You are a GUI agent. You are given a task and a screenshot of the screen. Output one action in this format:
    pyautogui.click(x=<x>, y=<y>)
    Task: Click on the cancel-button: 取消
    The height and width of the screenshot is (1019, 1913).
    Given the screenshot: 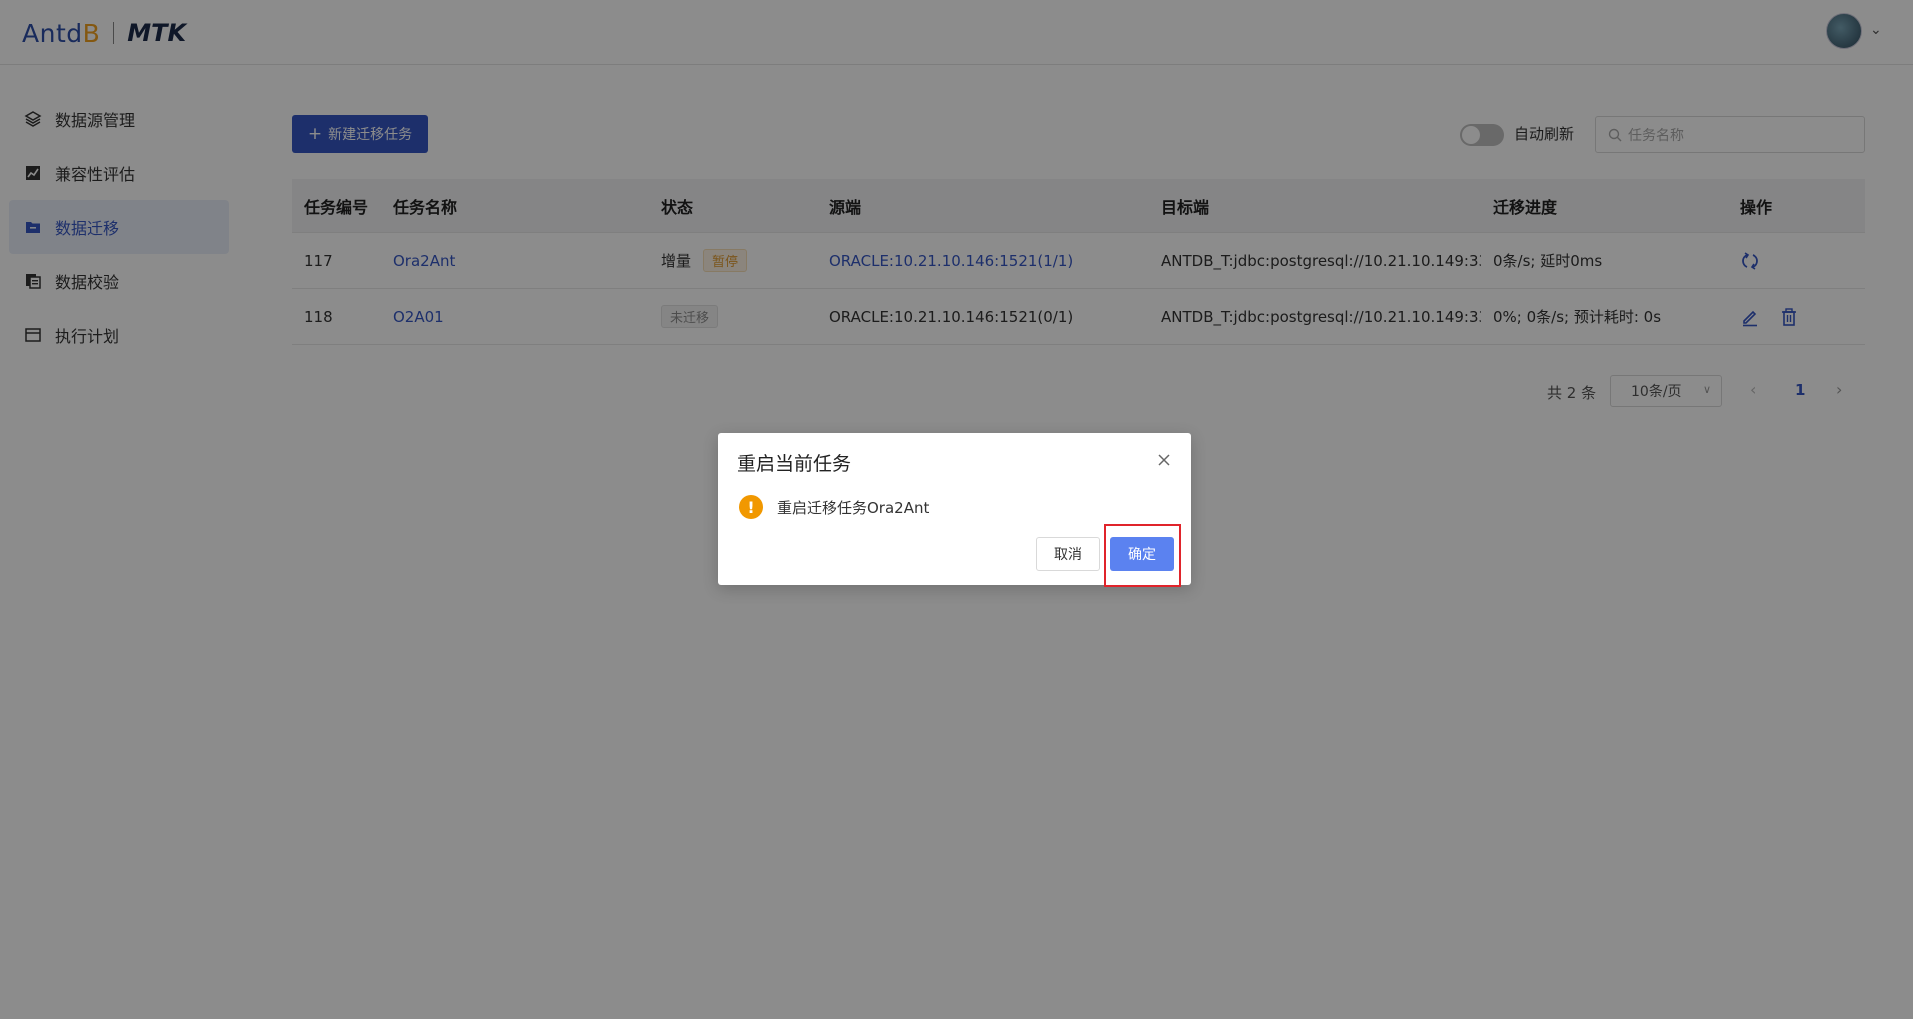 What is the action you would take?
    pyautogui.click(x=1068, y=554)
    